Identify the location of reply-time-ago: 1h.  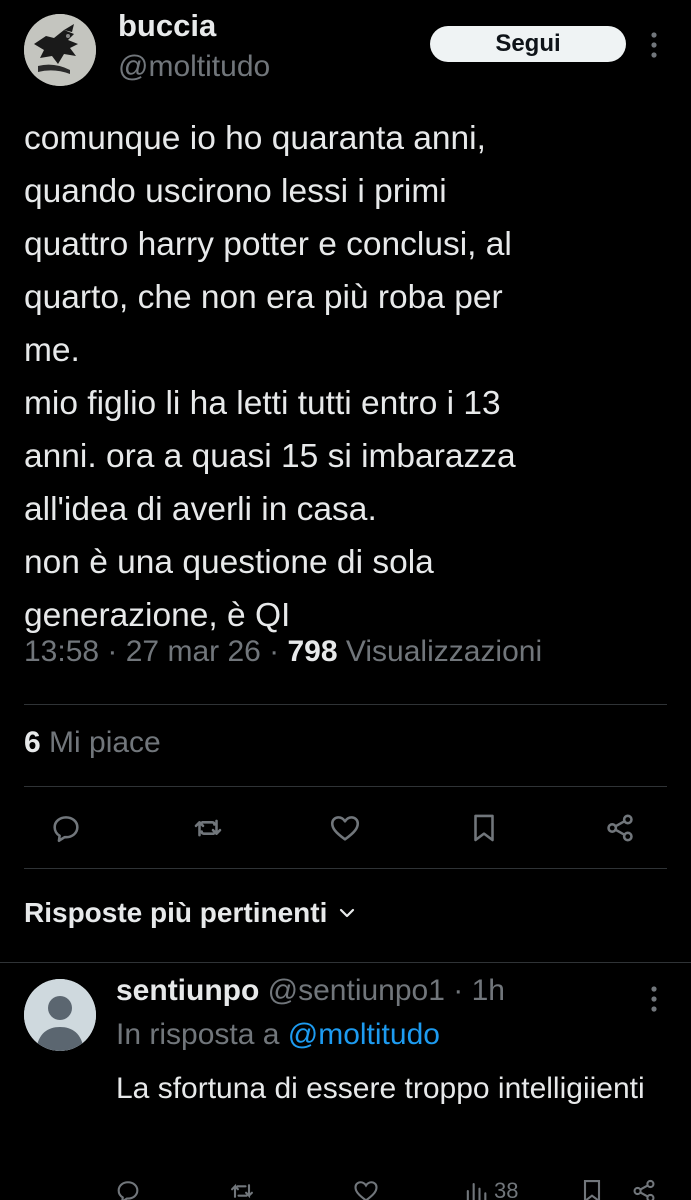
(488, 990).